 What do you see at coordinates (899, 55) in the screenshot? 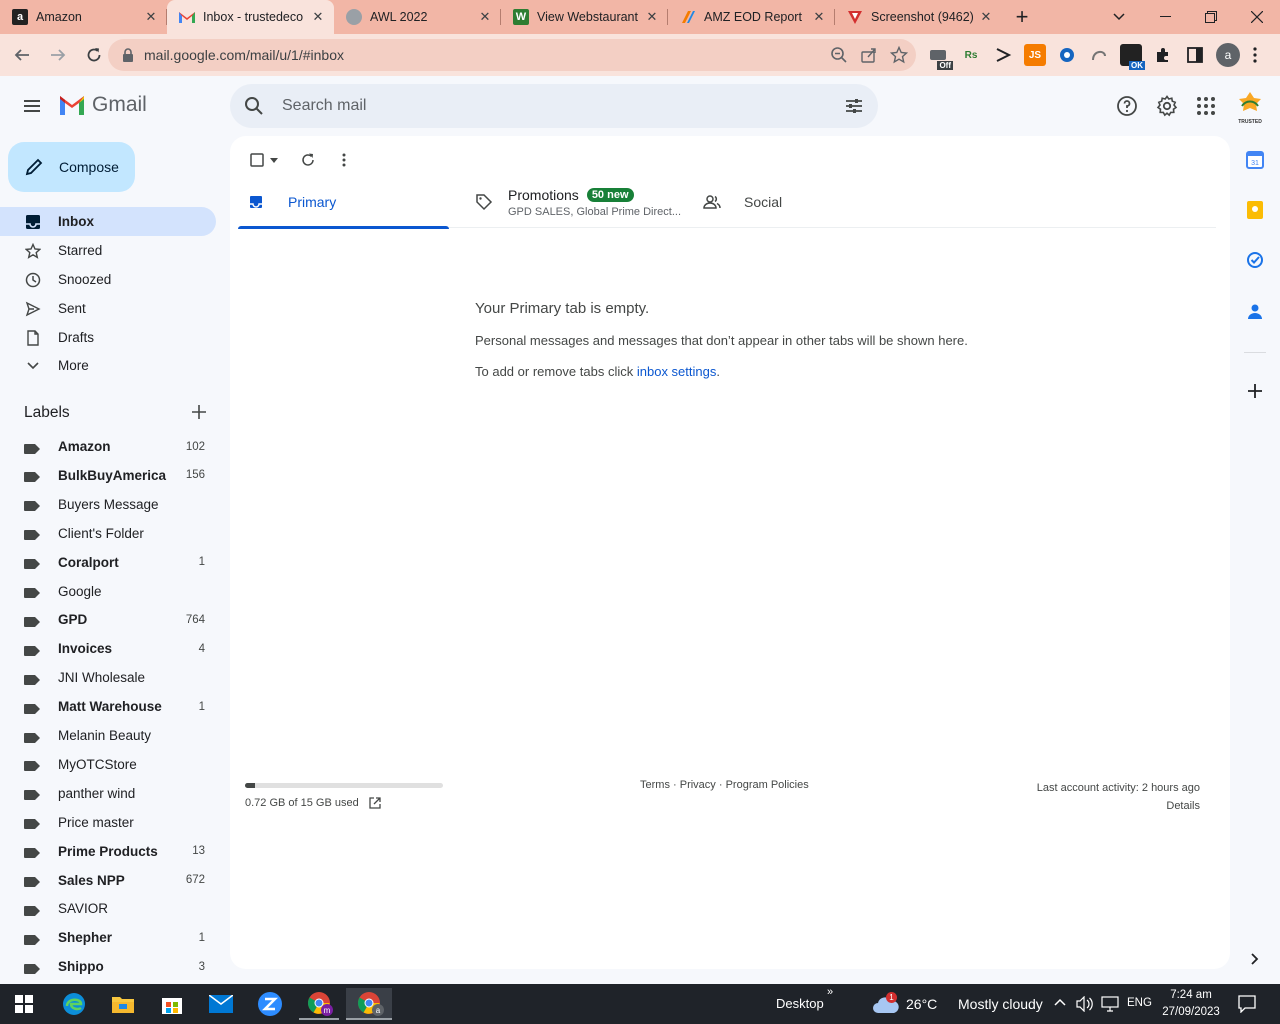
I see `star-bookmark-icon` at bounding box center [899, 55].